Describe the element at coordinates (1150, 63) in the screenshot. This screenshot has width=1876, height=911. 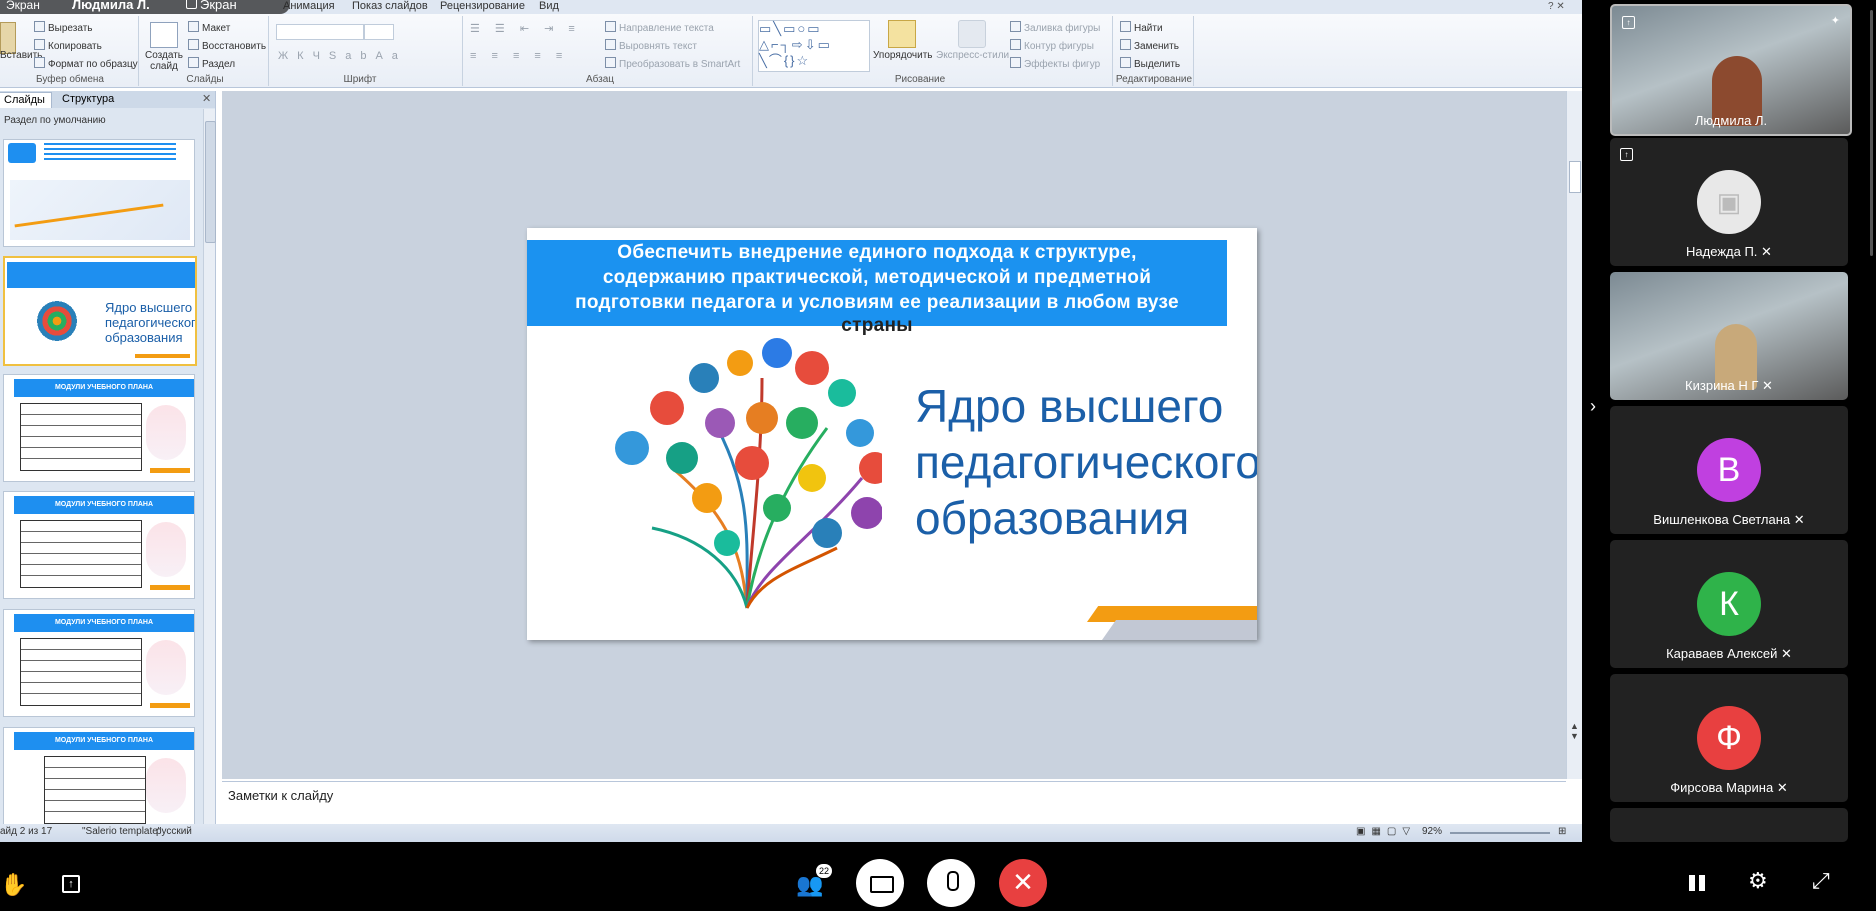
I see `select-button: Выделить` at that location.